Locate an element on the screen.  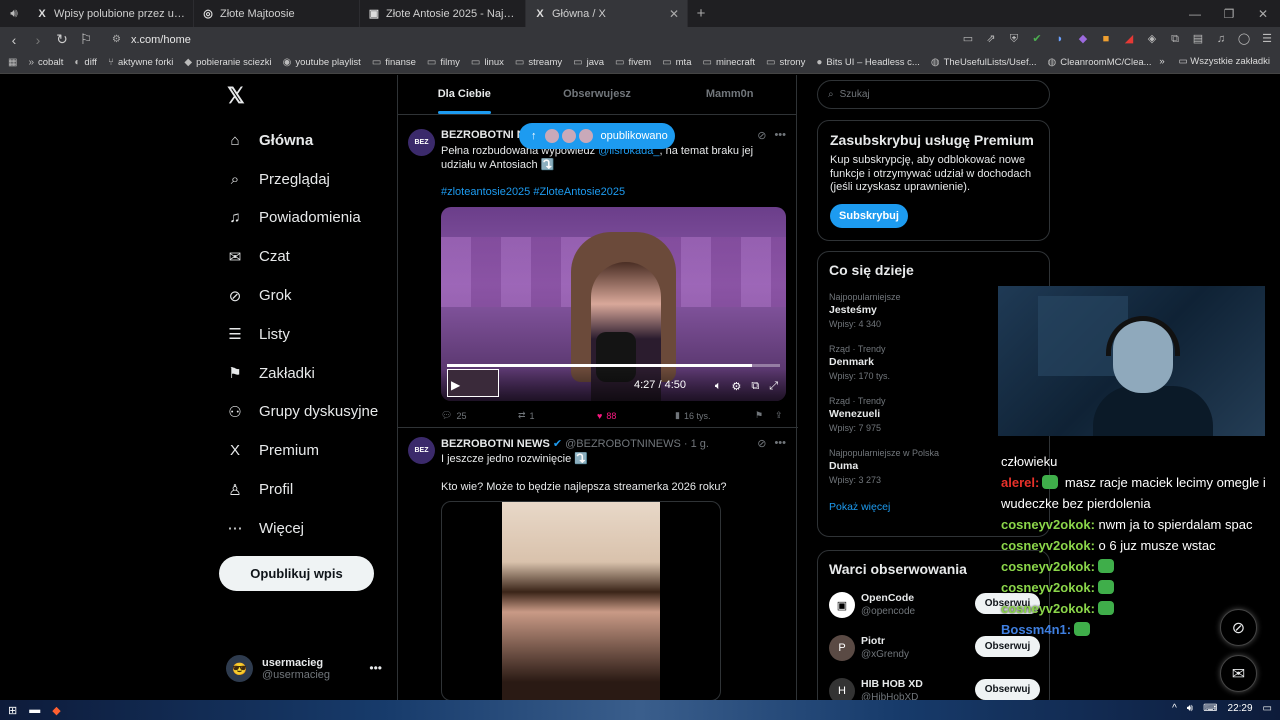
like-button: ♥ 88 is located at coordinates (636, 415).